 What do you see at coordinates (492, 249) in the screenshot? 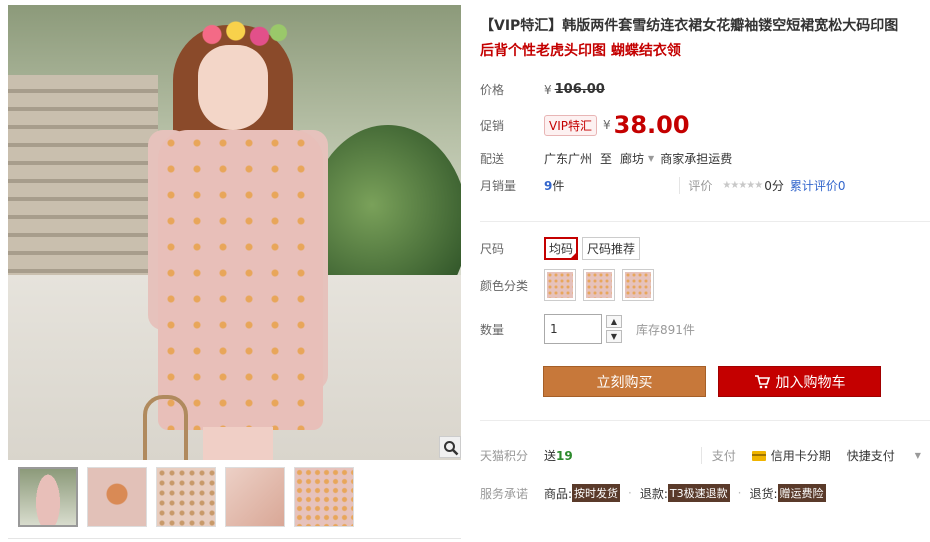
I see `size-label: 尺码` at bounding box center [492, 249].